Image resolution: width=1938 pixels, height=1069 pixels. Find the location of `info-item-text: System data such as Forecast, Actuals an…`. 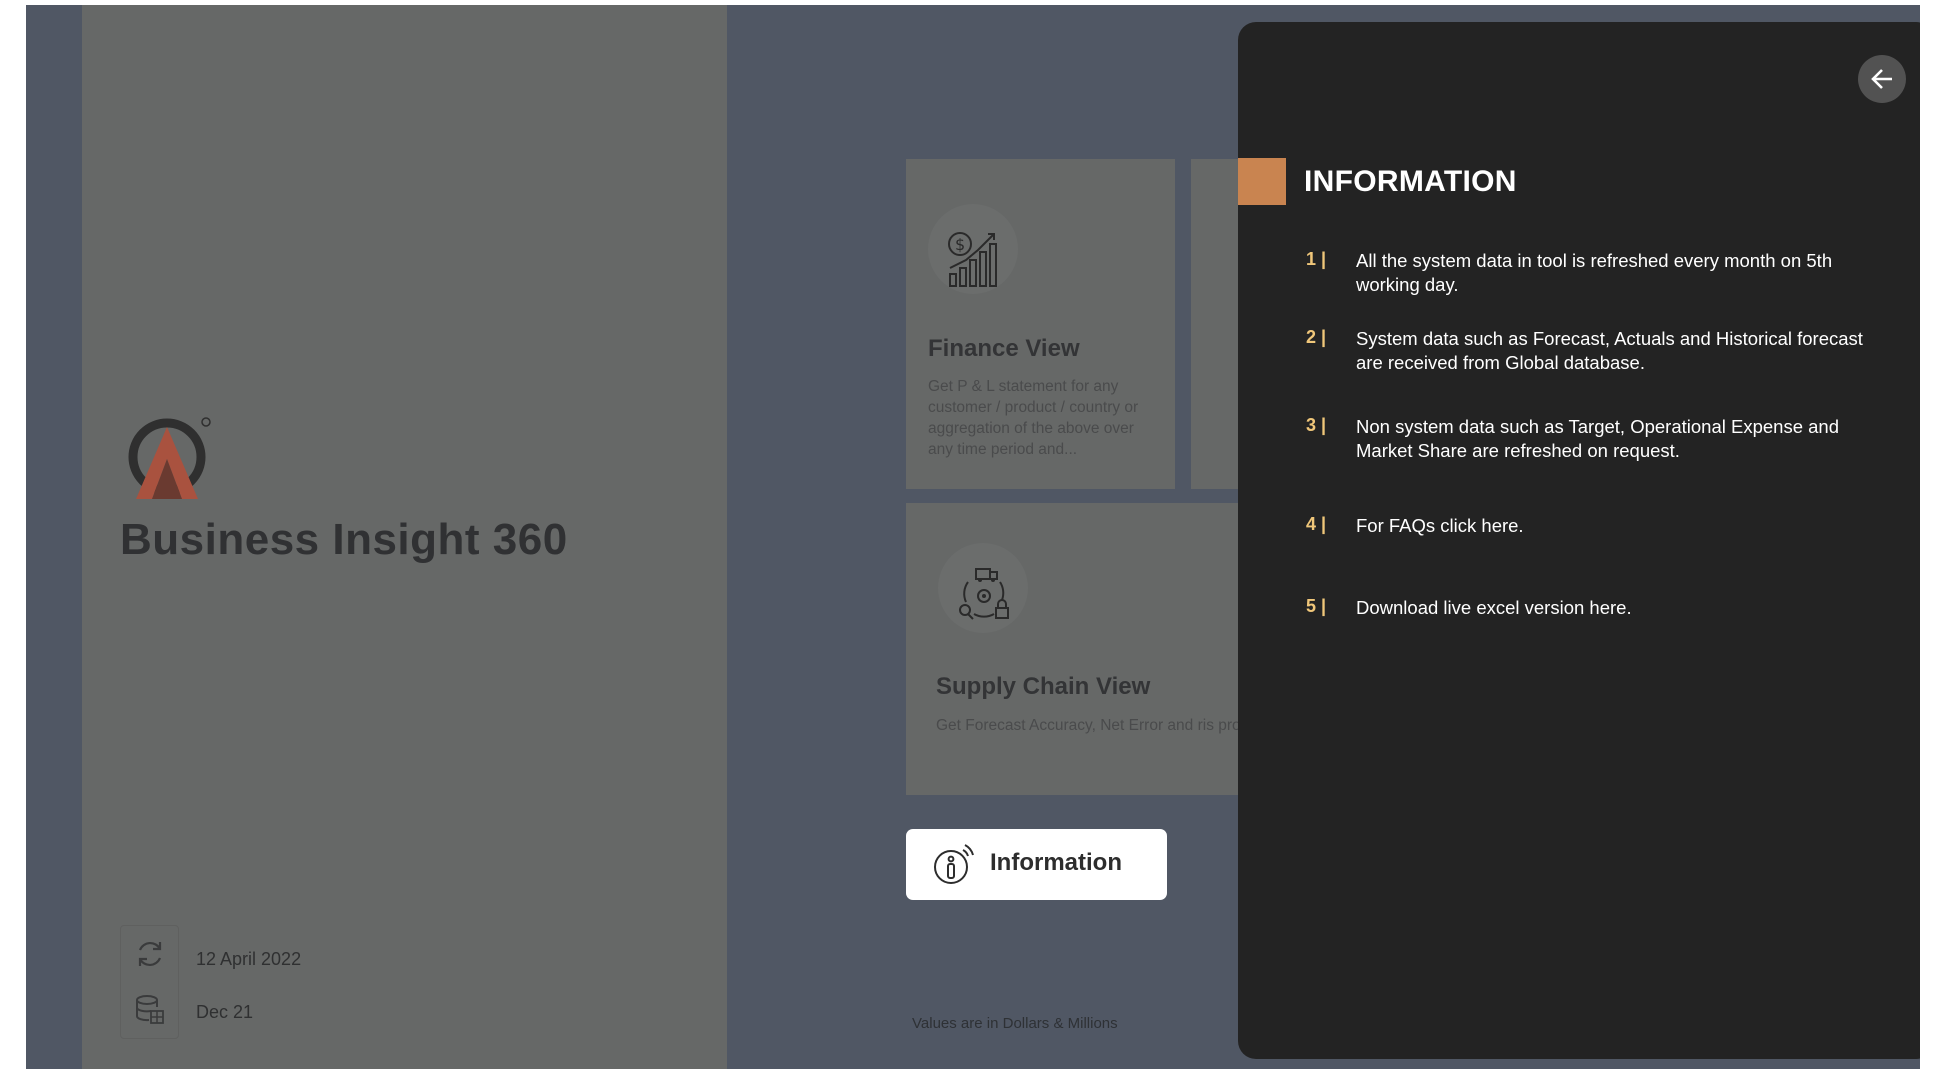

info-item-text: System data such as Forecast, Actuals an… is located at coordinates (1609, 350).